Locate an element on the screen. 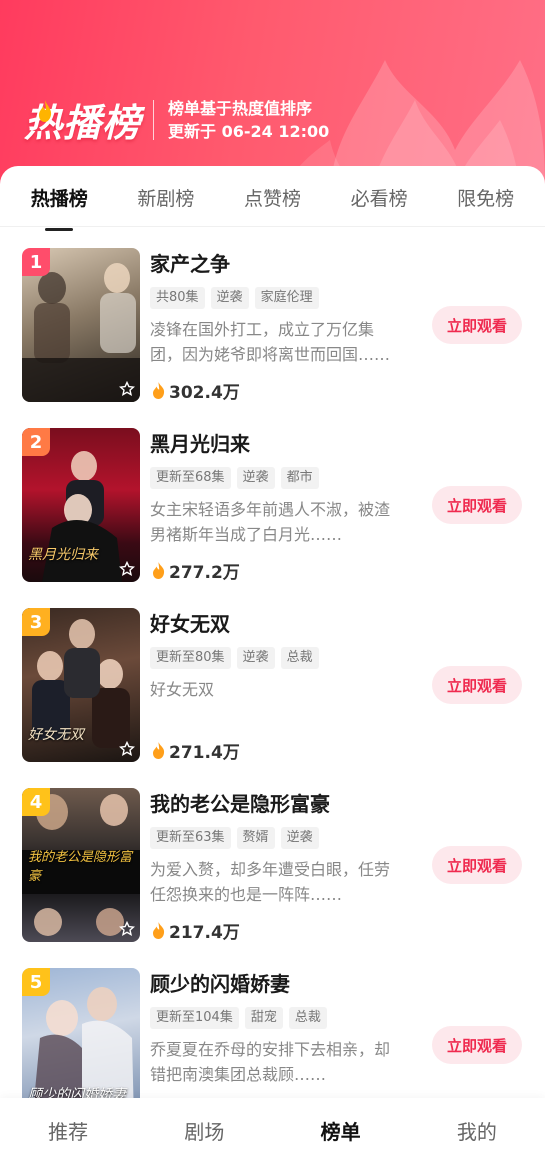 The height and width of the screenshot is (1163, 545). rank-badge: 3 is located at coordinates (36, 622).